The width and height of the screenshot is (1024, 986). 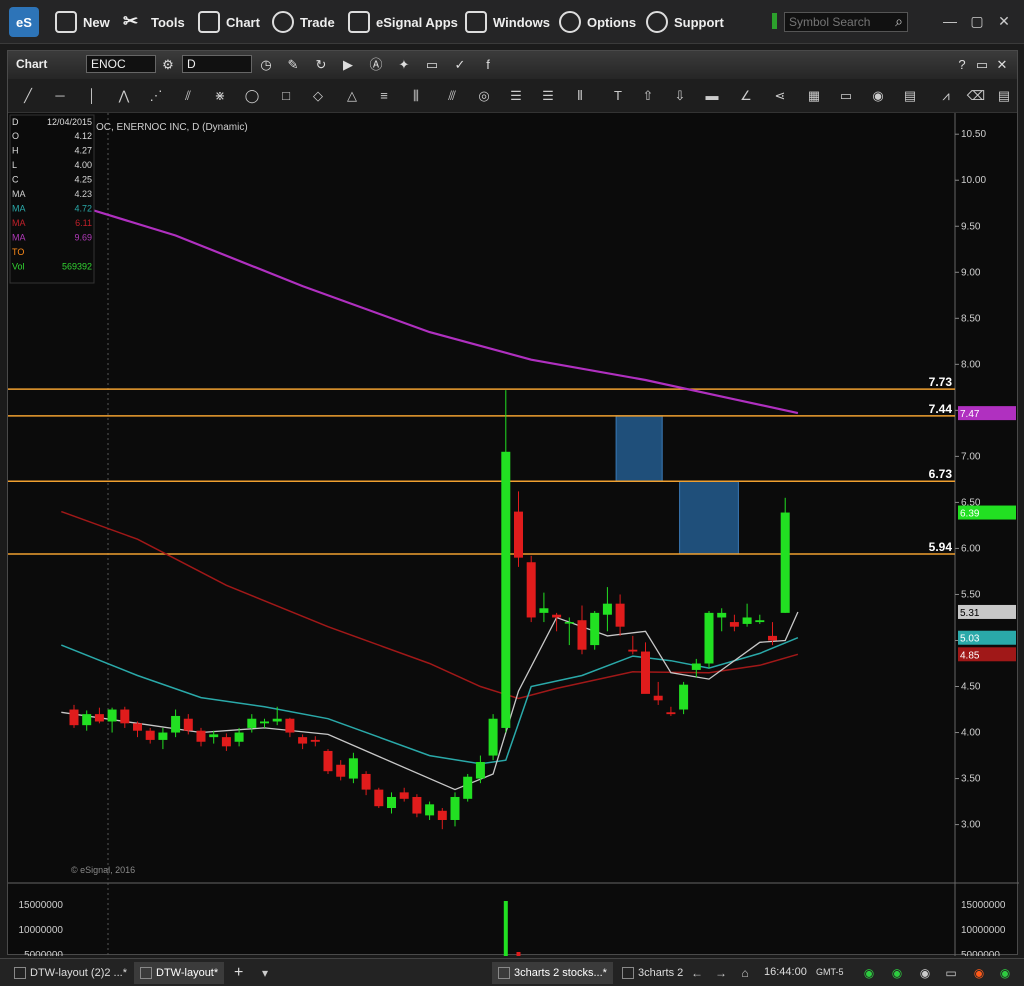 What do you see at coordinates (352, 96) in the screenshot?
I see `triangle-tool-icon: △` at bounding box center [352, 96].